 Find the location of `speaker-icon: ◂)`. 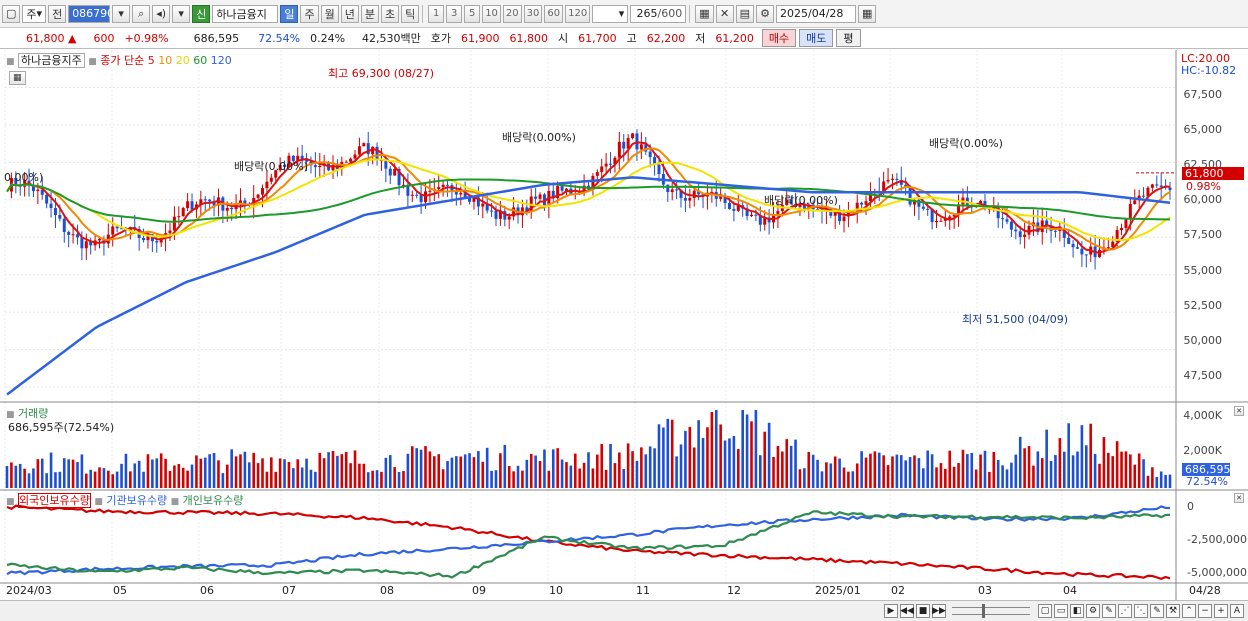

speaker-icon: ◂) is located at coordinates (161, 13).